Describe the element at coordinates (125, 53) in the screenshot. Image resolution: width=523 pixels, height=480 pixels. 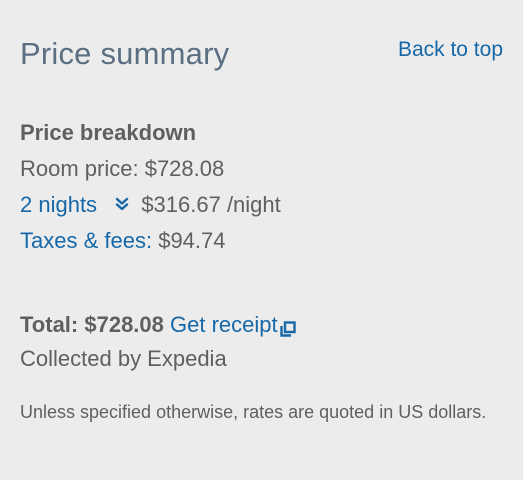
I see `page-title: Price summary` at that location.